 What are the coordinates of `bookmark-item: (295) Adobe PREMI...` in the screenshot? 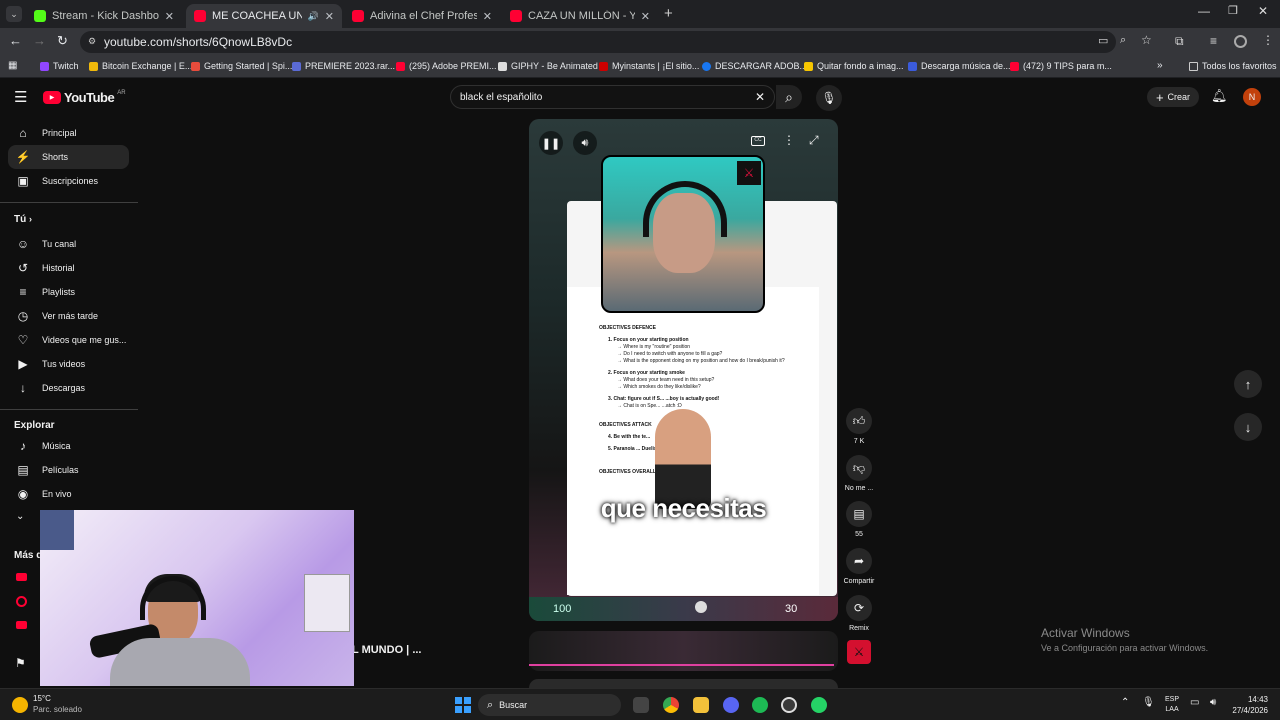 It's located at (446, 66).